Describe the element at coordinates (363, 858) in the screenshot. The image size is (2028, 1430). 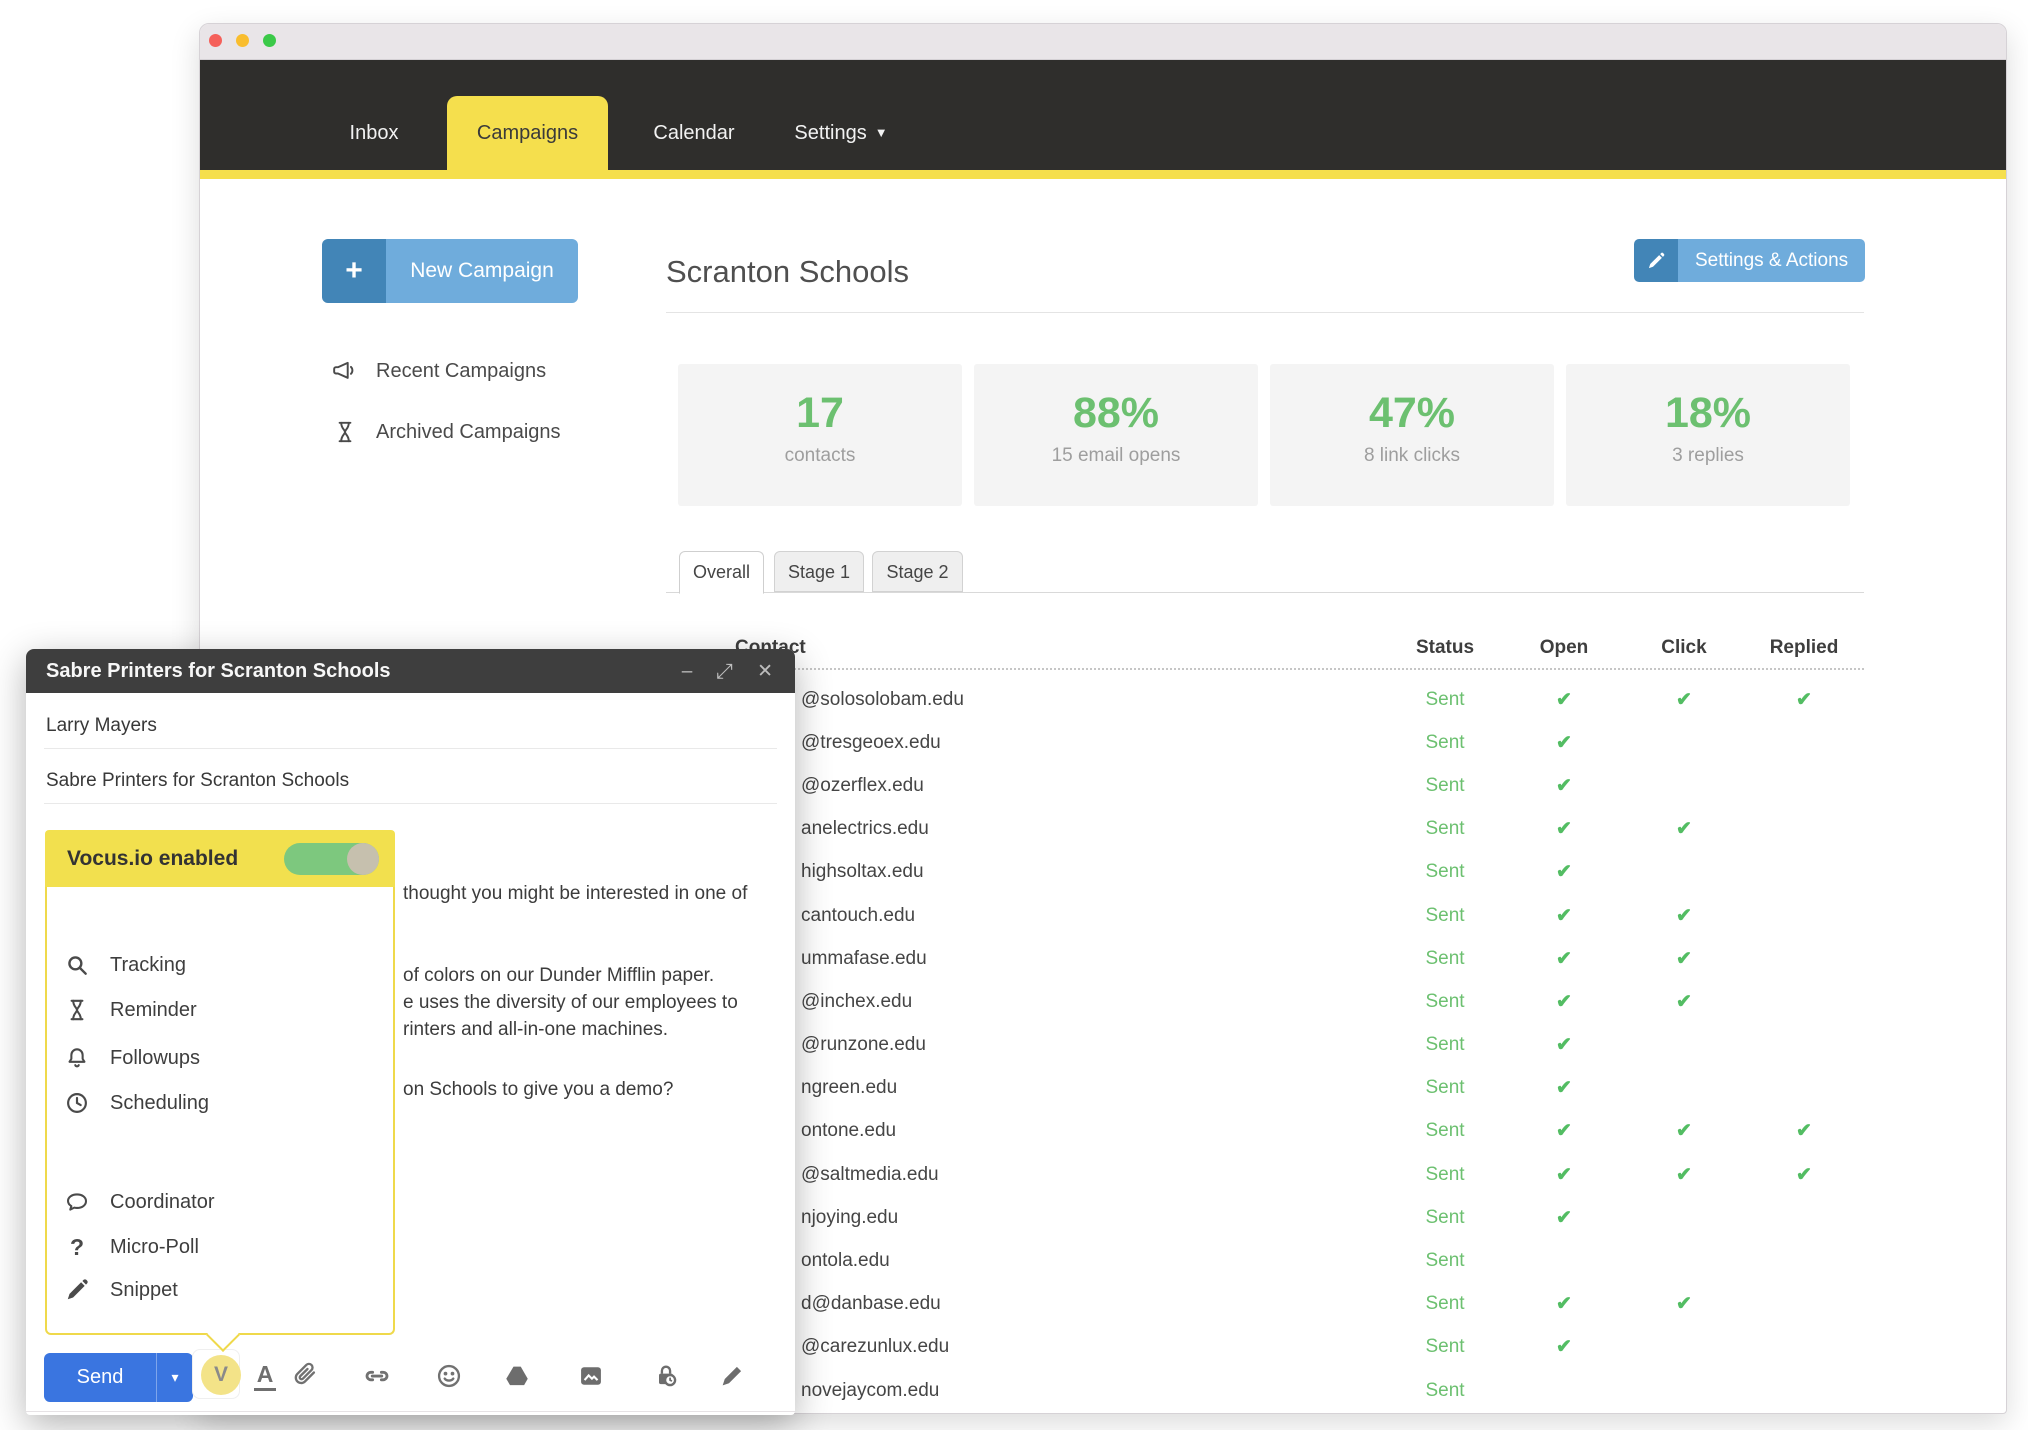
I see `toggle-knob` at that location.